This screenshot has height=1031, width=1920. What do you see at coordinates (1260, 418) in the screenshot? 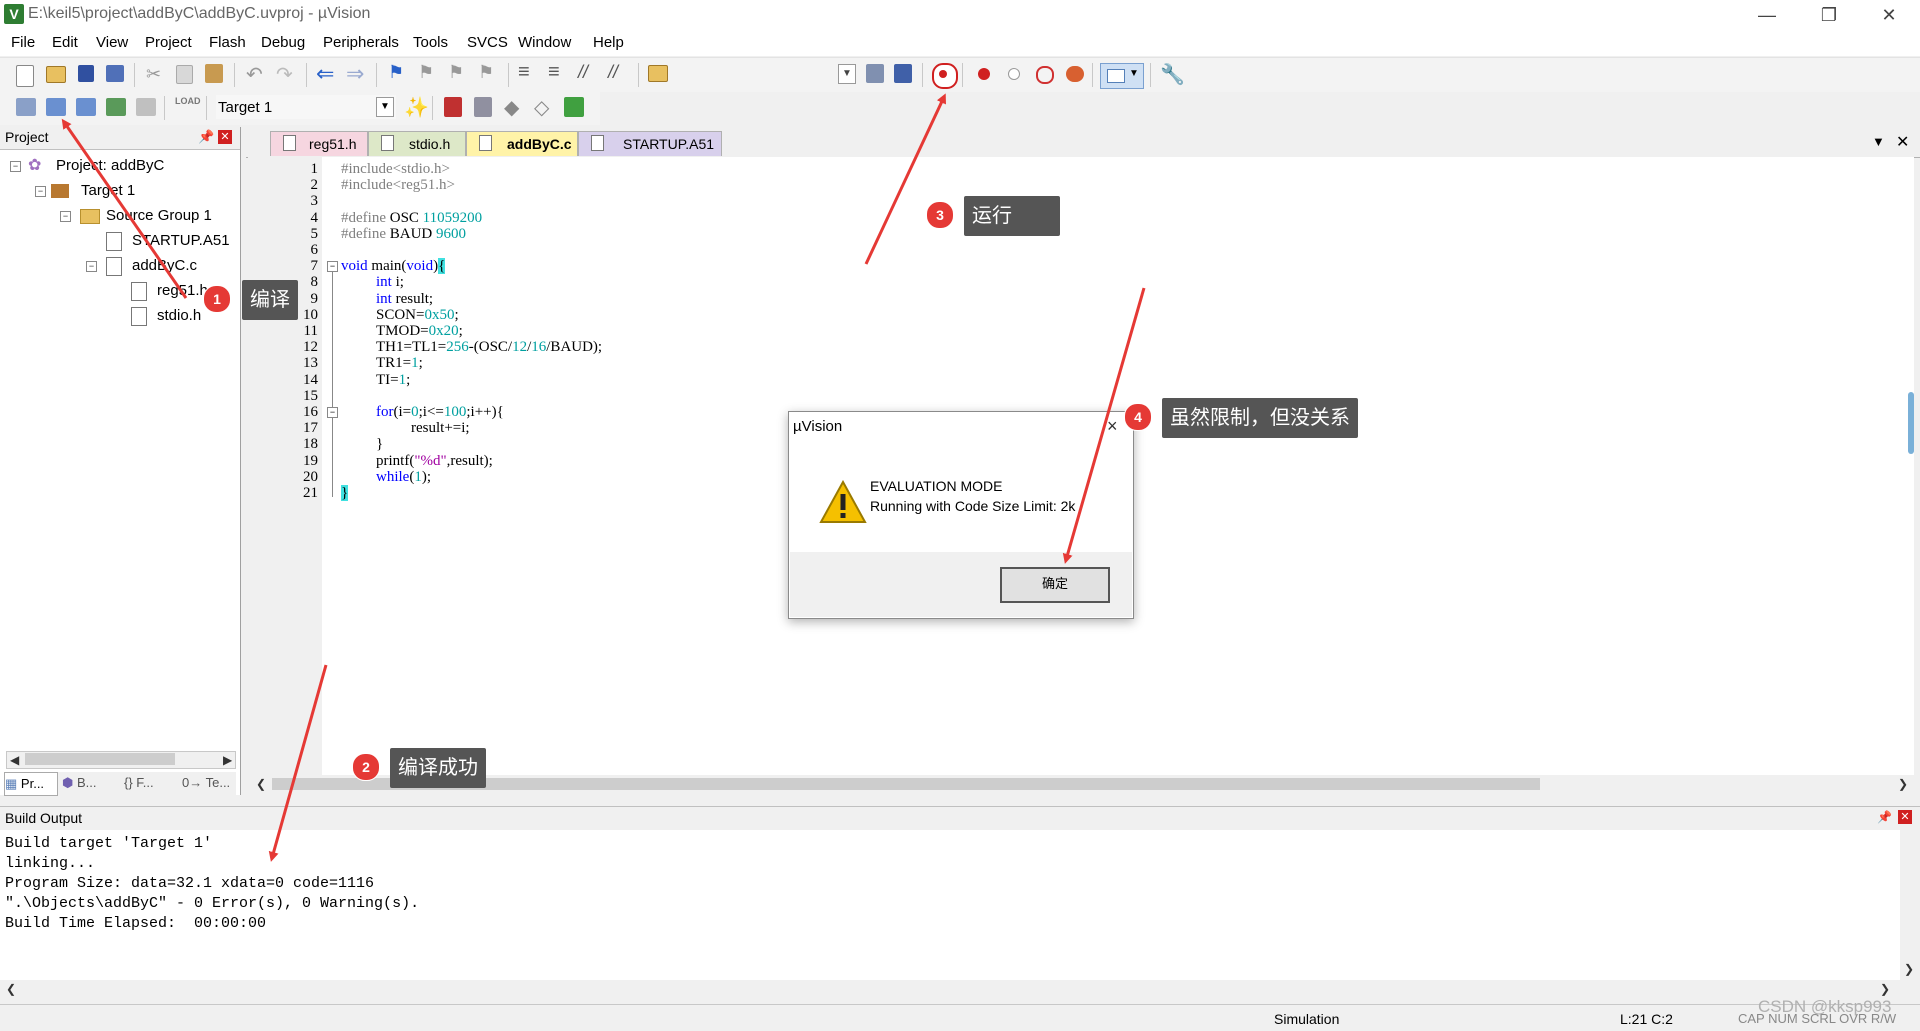
I see `annotation-callout-4: 虽然限制，但没关系` at bounding box center [1260, 418].